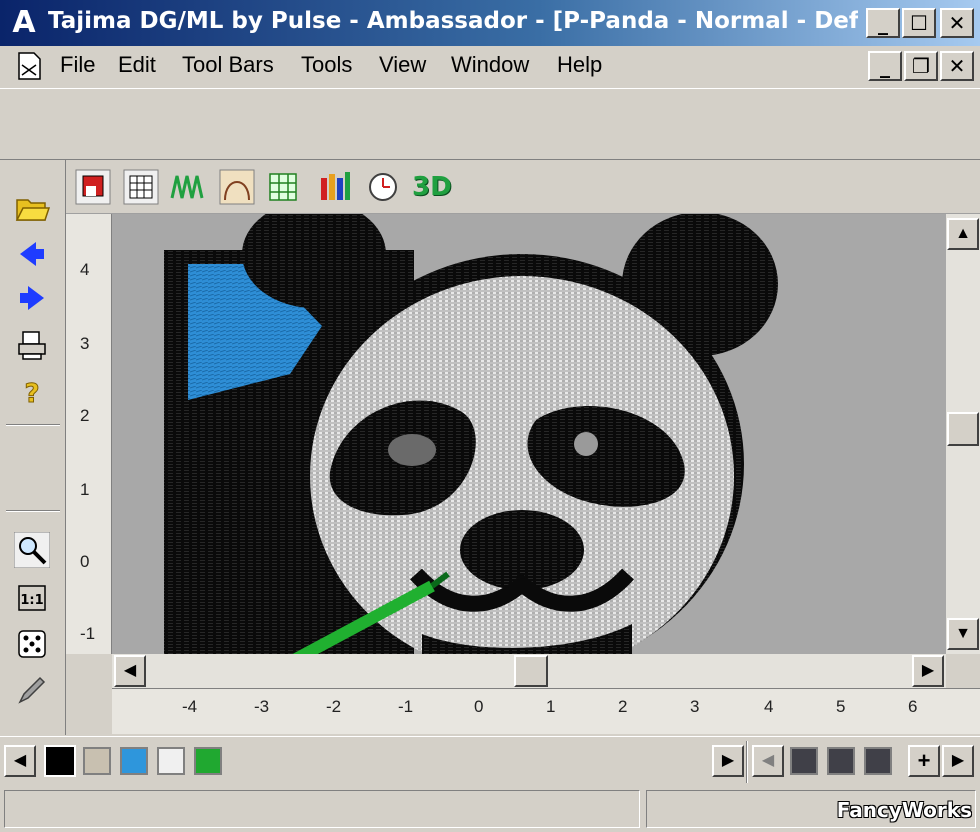 The width and height of the screenshot is (980, 832). What do you see at coordinates (322, 809) in the screenshot?
I see `status-pane-main` at bounding box center [322, 809].